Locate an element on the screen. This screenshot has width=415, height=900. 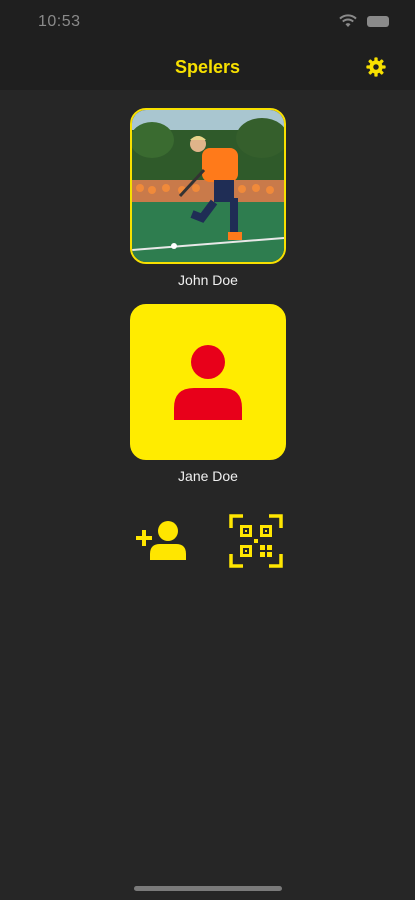
player-name: John Doe is located at coordinates (208, 280).